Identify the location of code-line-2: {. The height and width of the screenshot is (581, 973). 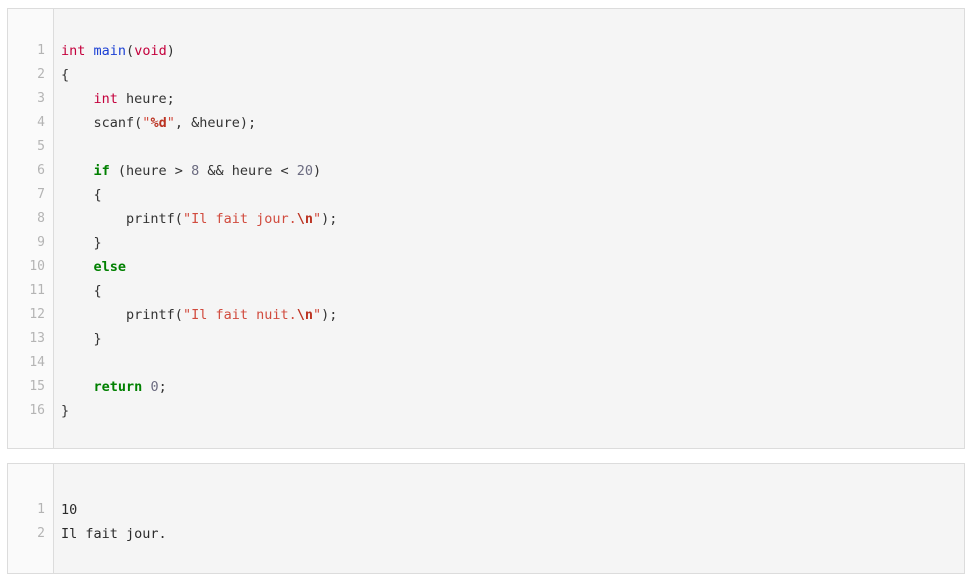
(512, 75).